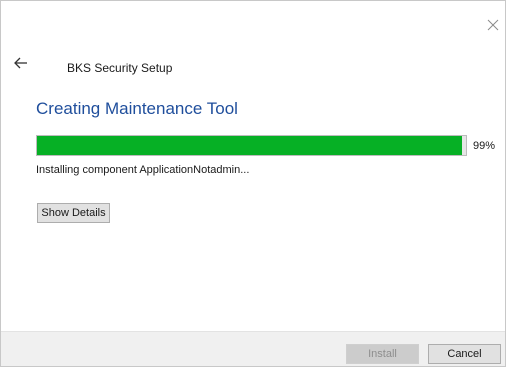 This screenshot has width=506, height=367. Describe the element at coordinates (137, 108) in the screenshot. I see `page-title: Creating Maintenance Tool` at that location.